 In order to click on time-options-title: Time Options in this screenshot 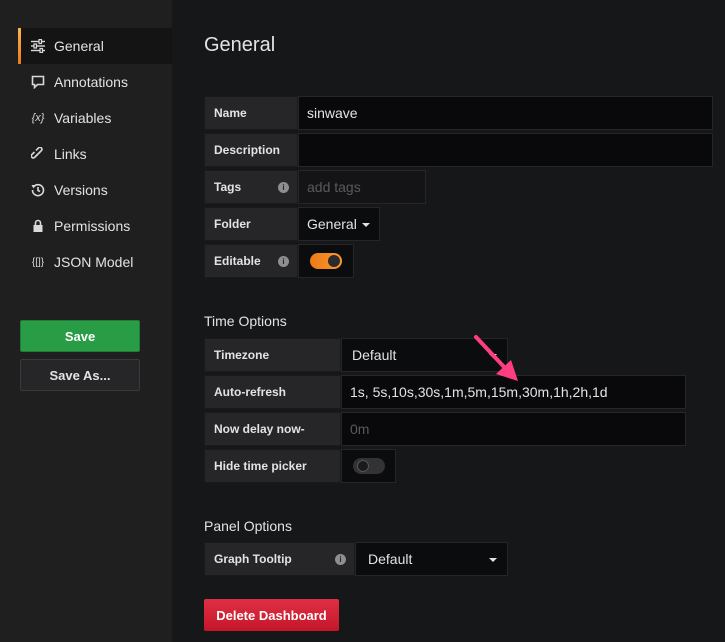, I will do `click(245, 321)`.